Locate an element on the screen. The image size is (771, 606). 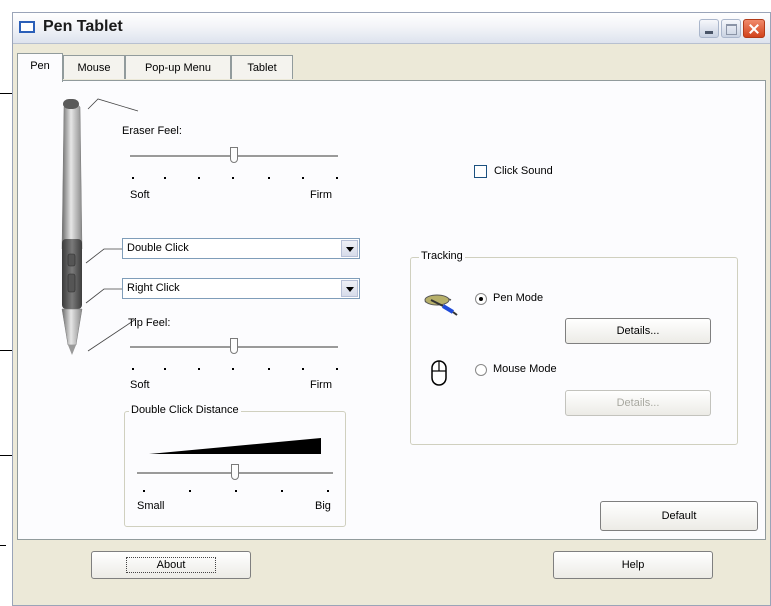
distance-wedge-graphic is located at coordinates (235, 446).